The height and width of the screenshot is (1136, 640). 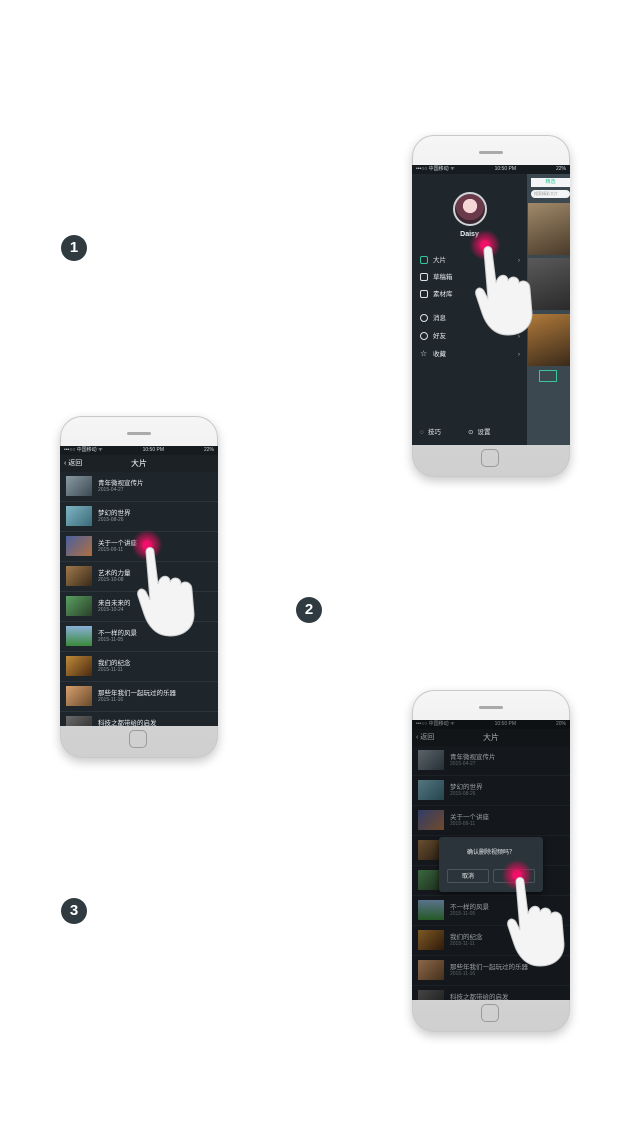 I want to click on lightbulb-icon: ◌, so click(x=422, y=432).